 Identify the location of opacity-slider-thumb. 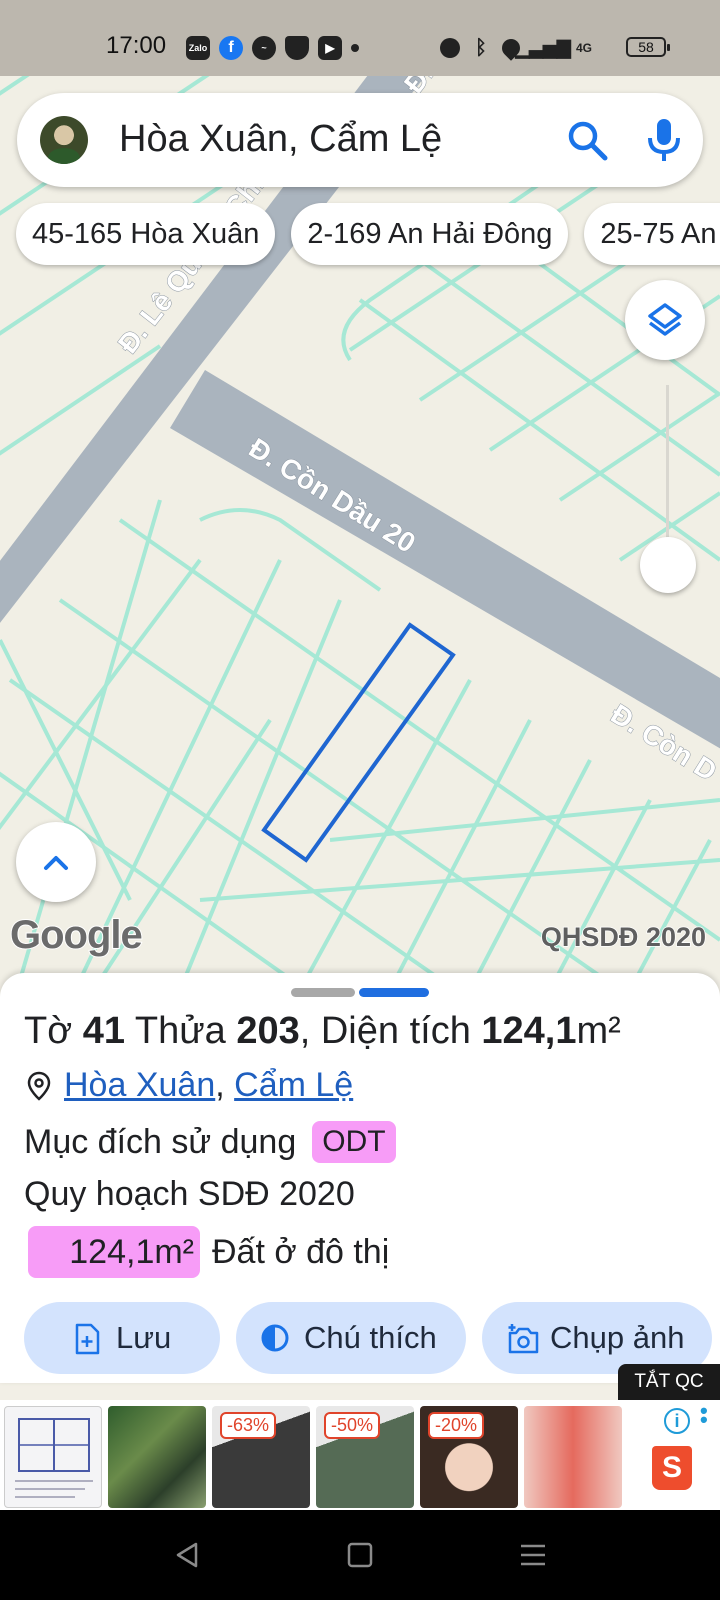
(668, 565).